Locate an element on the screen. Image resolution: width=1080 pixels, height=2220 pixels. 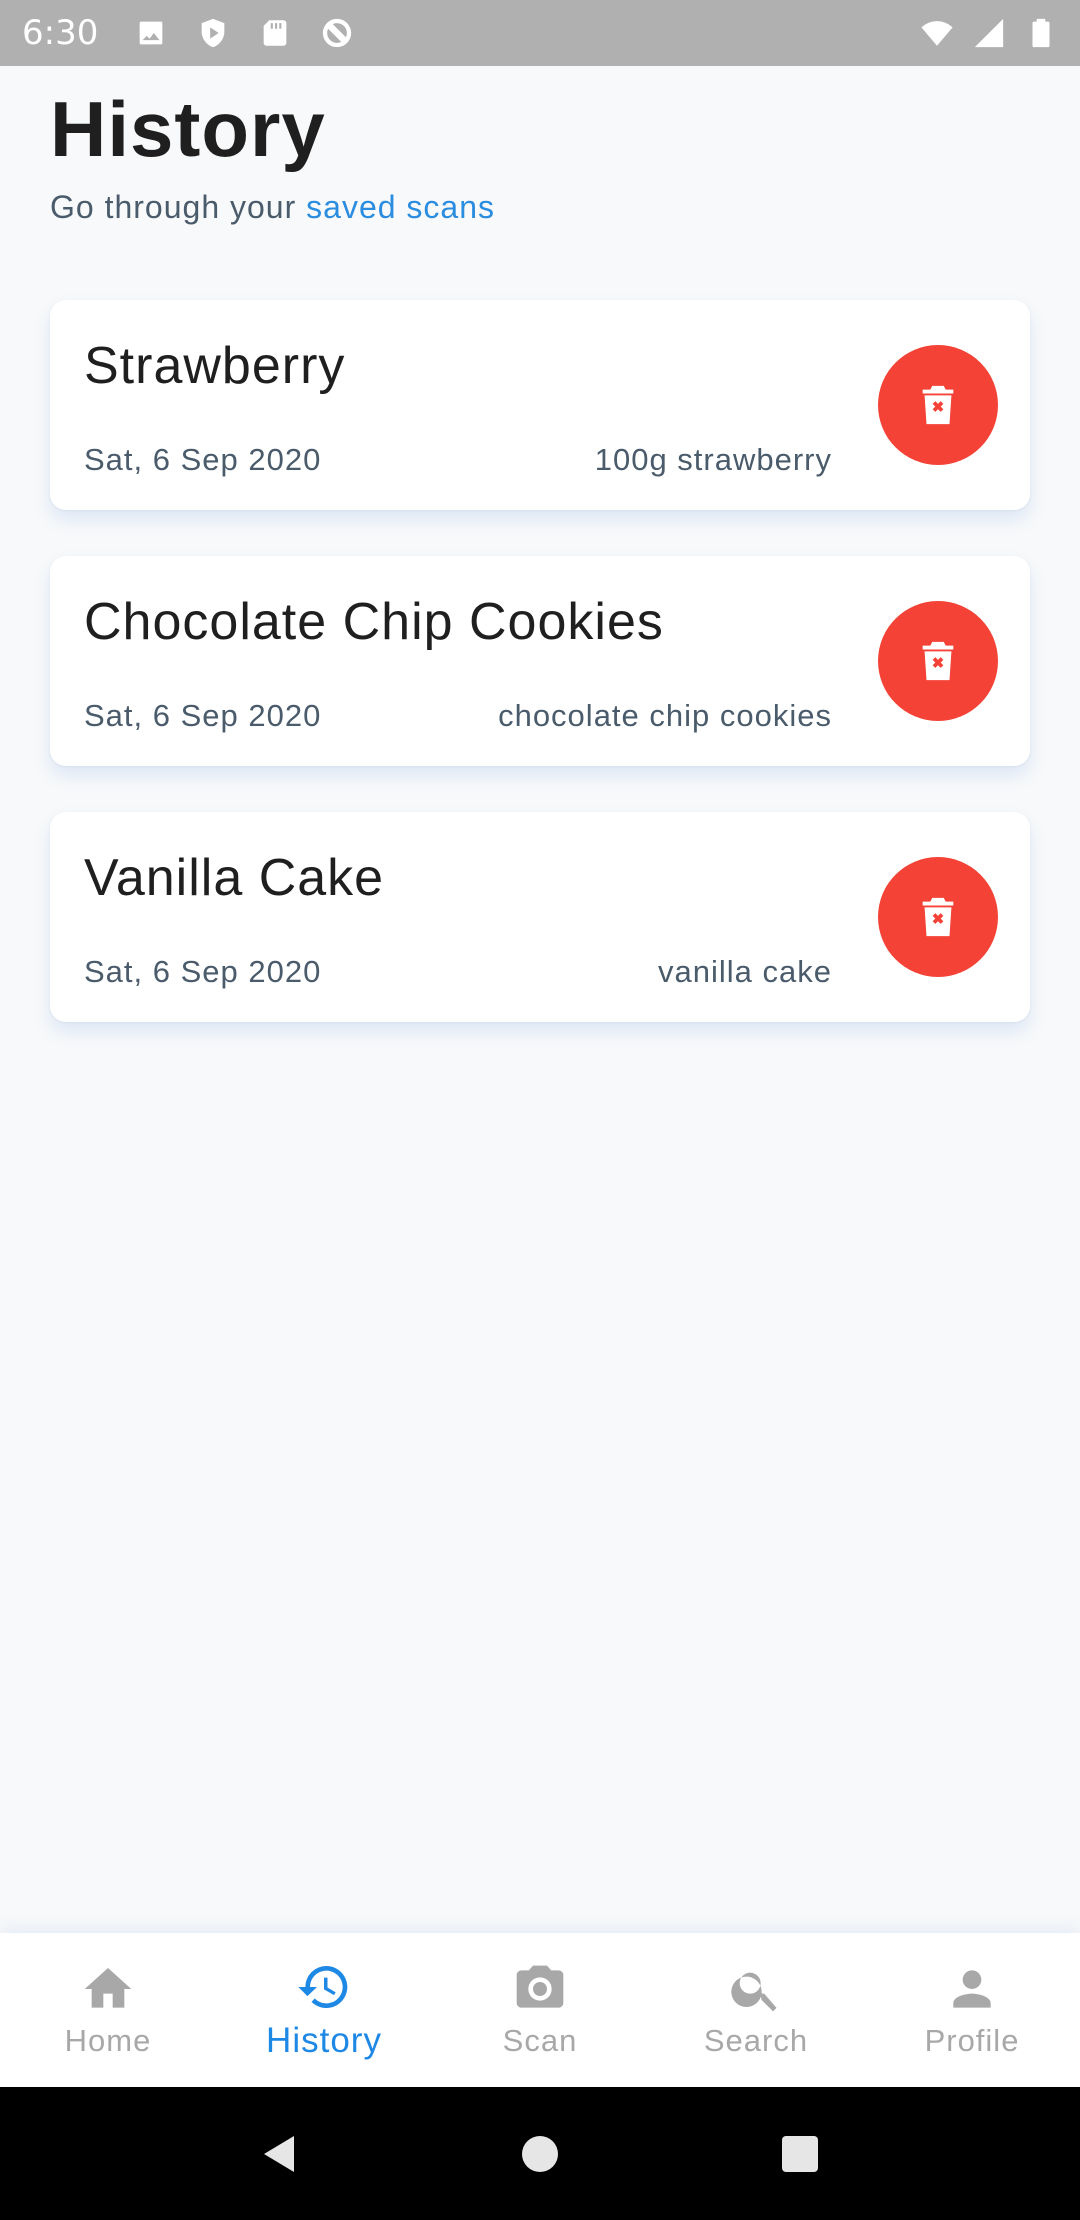
nav-label: Search is located at coordinates (756, 2040).